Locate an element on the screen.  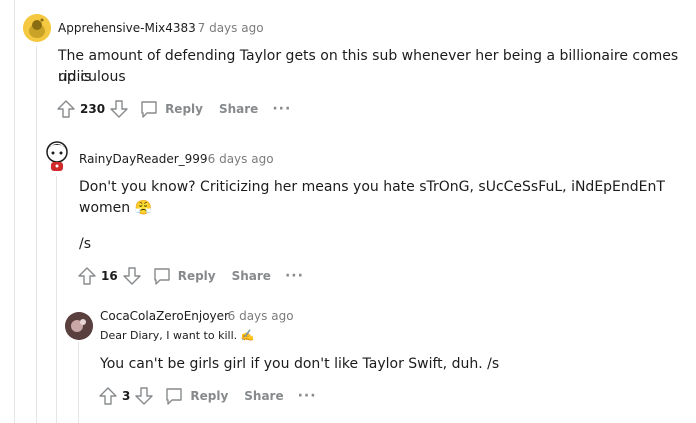
comment-actions: 3 Reply Share ··· is located at coordinates (207, 396).